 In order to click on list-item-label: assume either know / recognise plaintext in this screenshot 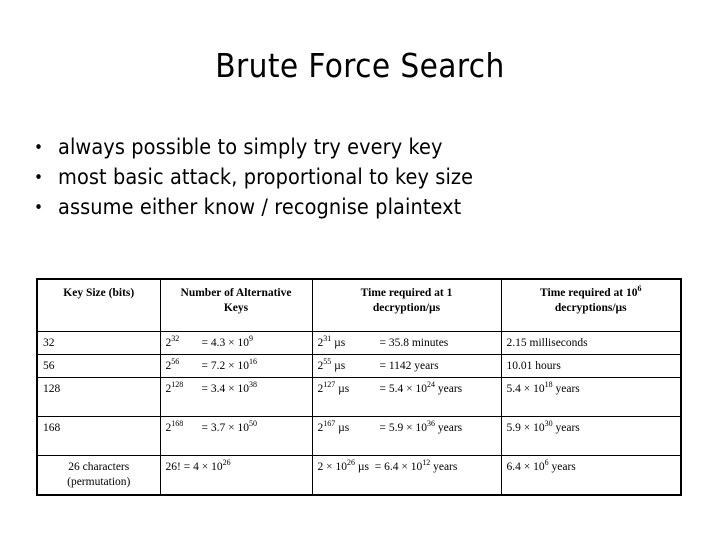, I will do `click(260, 207)`.